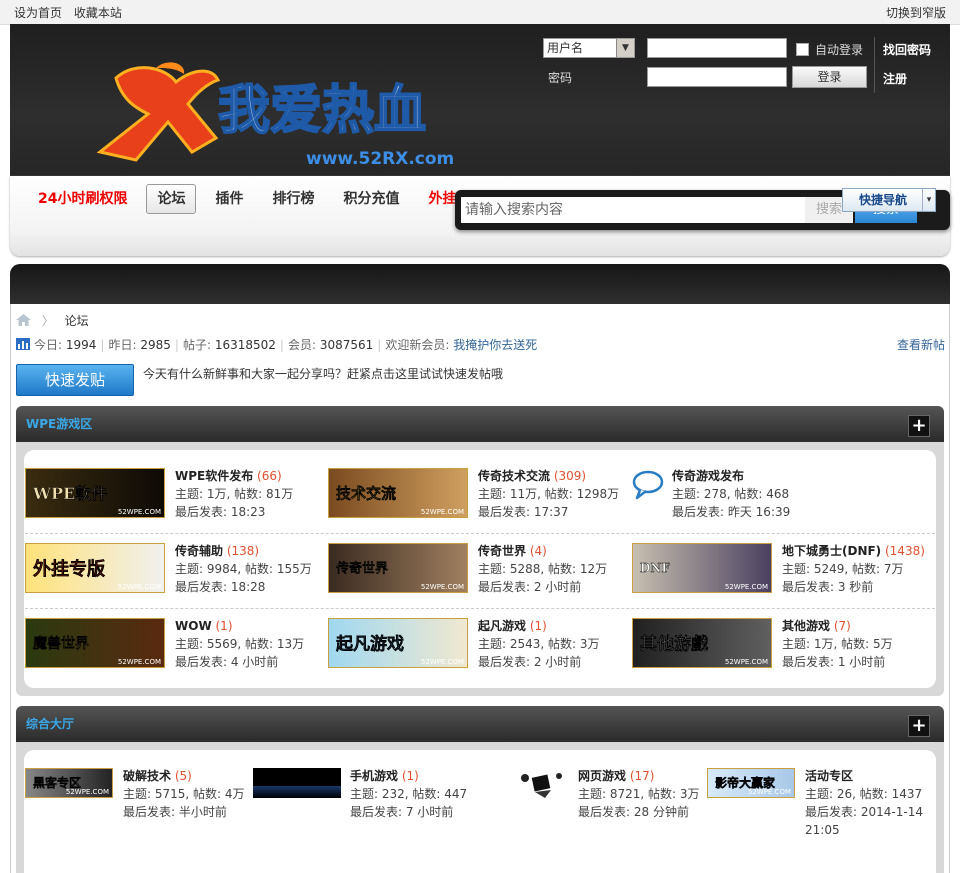 The width and height of the screenshot is (960, 873). What do you see at coordinates (916, 12) in the screenshot?
I see `switch-width-link: 切换到窄版` at bounding box center [916, 12].